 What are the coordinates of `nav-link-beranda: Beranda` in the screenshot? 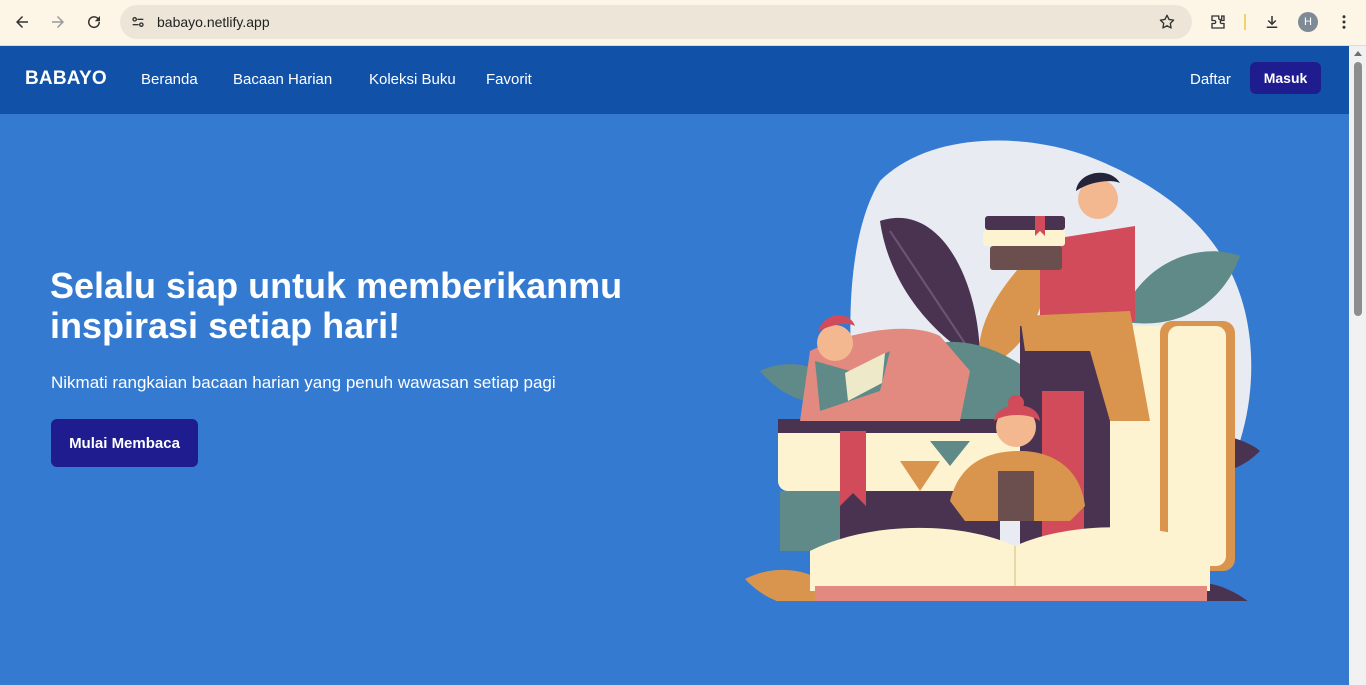 It's located at (169, 79).